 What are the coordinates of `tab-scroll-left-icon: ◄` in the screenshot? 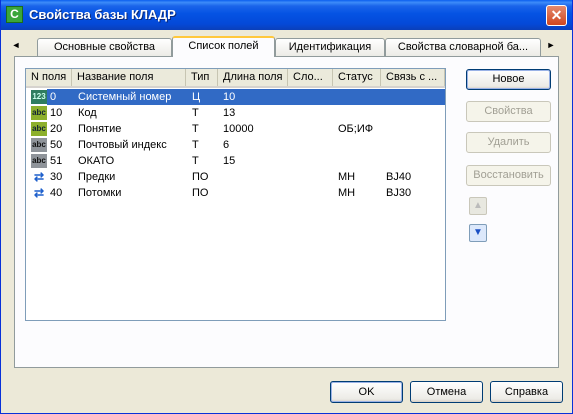 It's located at (16, 45).